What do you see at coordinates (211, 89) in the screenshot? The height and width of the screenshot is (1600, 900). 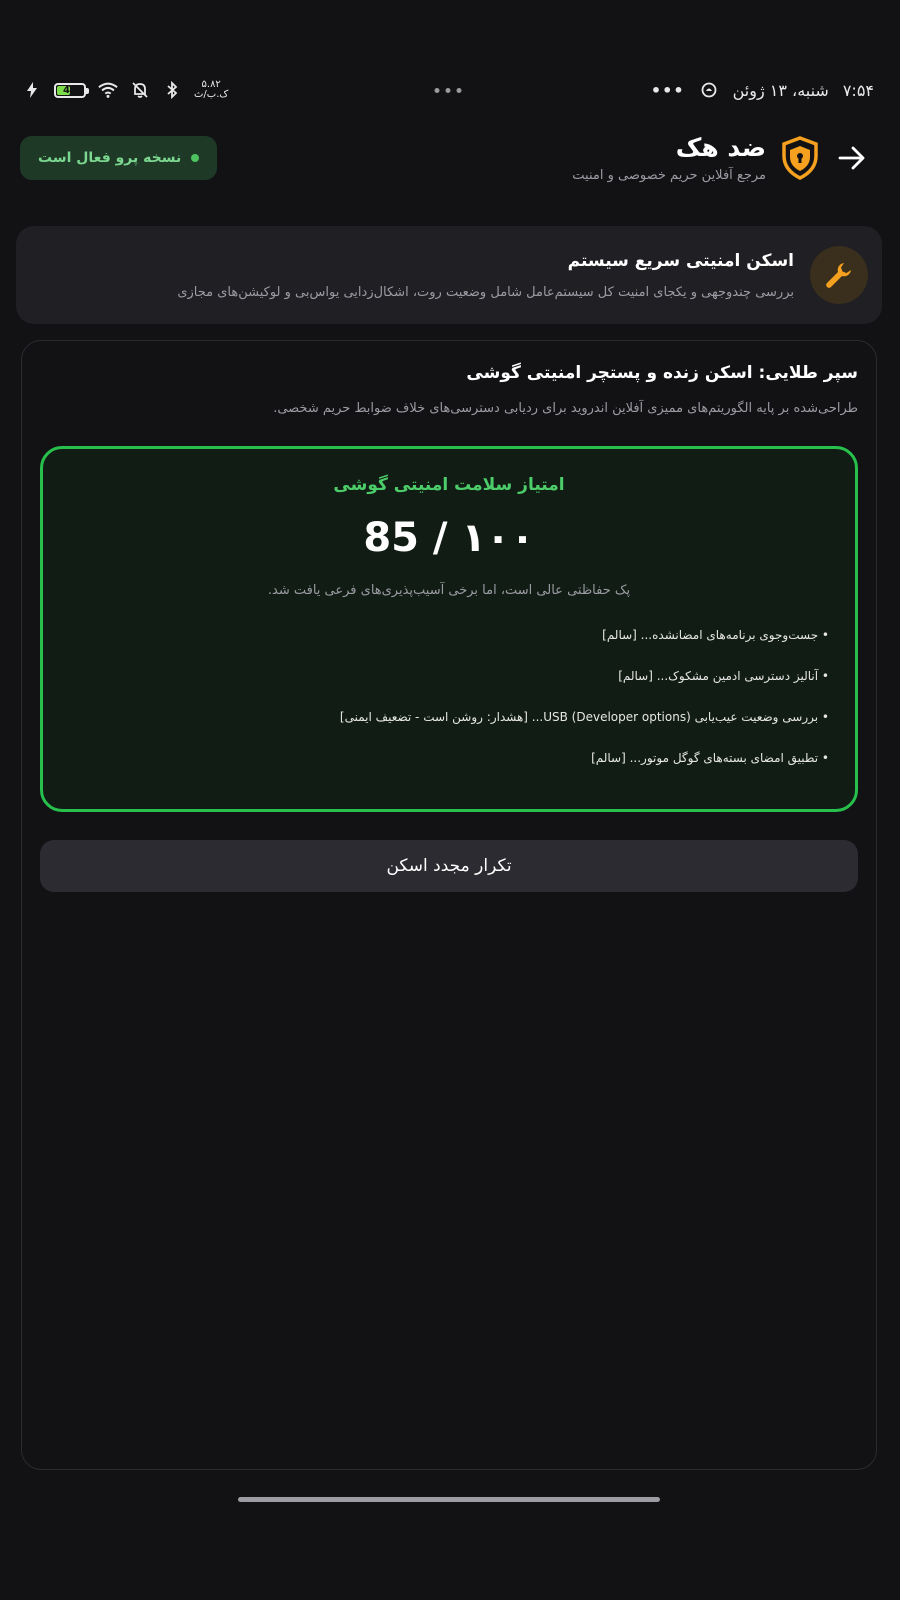 I see `network-speed: ۵.۸۲ ک.ب/ث` at bounding box center [211, 89].